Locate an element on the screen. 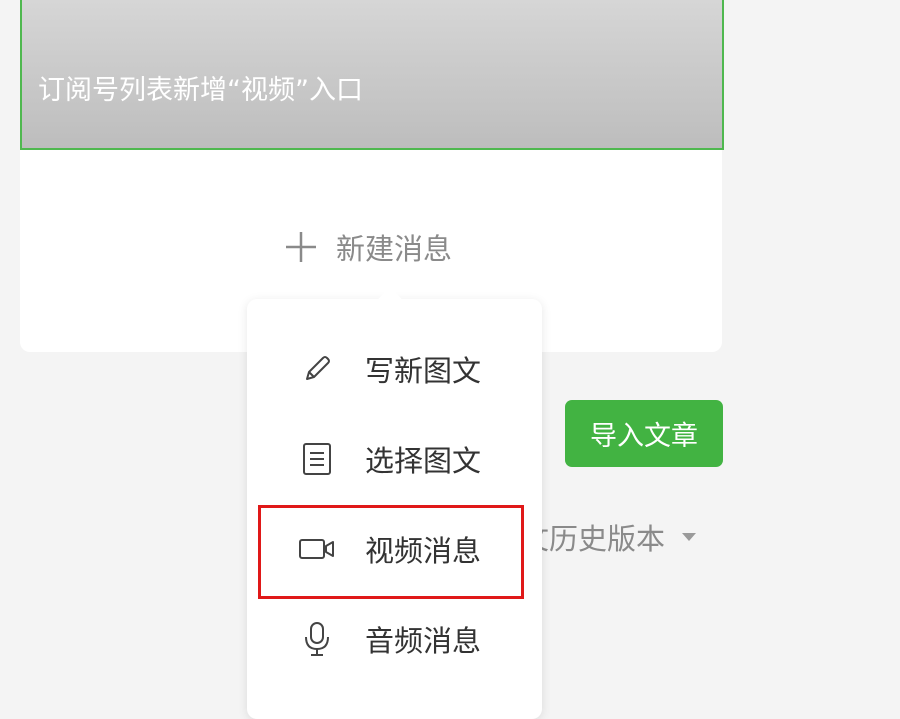 Image resolution: width=900 pixels, height=719 pixels. pencil-icon is located at coordinates (318, 368).